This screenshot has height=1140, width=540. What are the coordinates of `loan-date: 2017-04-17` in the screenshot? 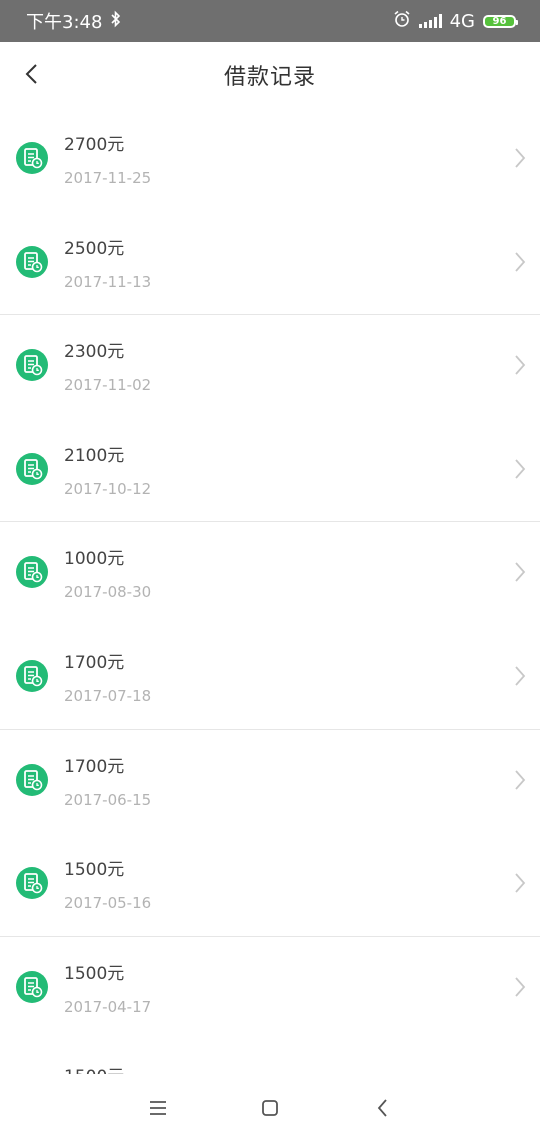 It's located at (108, 1006).